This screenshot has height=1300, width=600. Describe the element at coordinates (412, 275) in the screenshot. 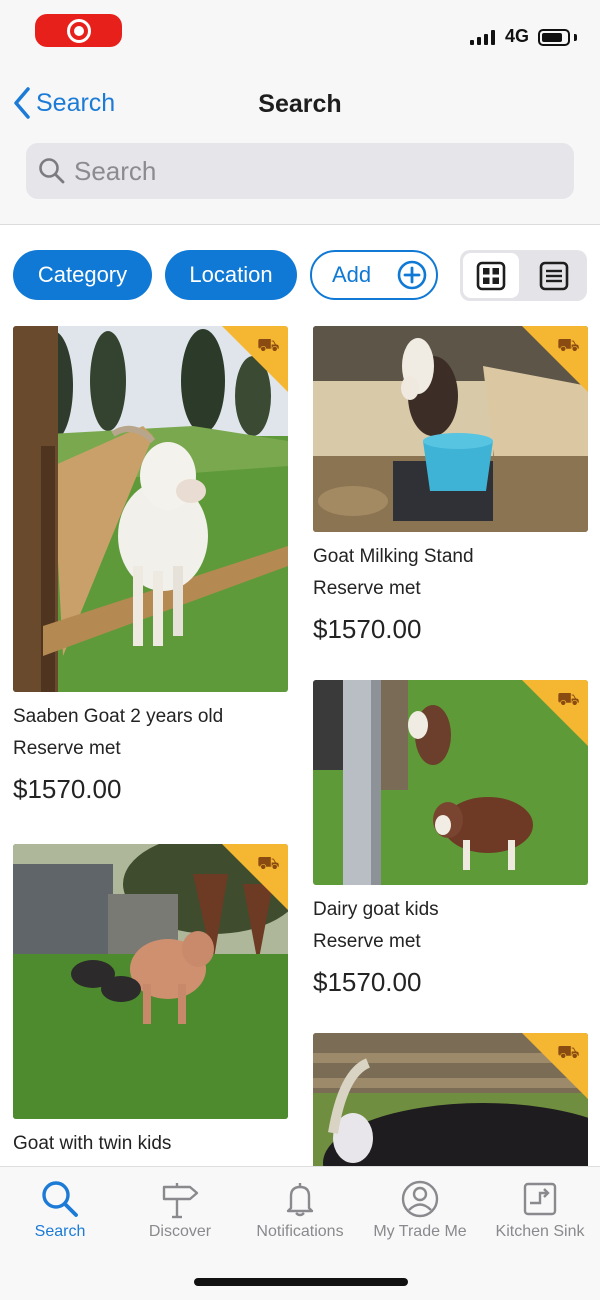

I see `plus-circle-icon` at that location.